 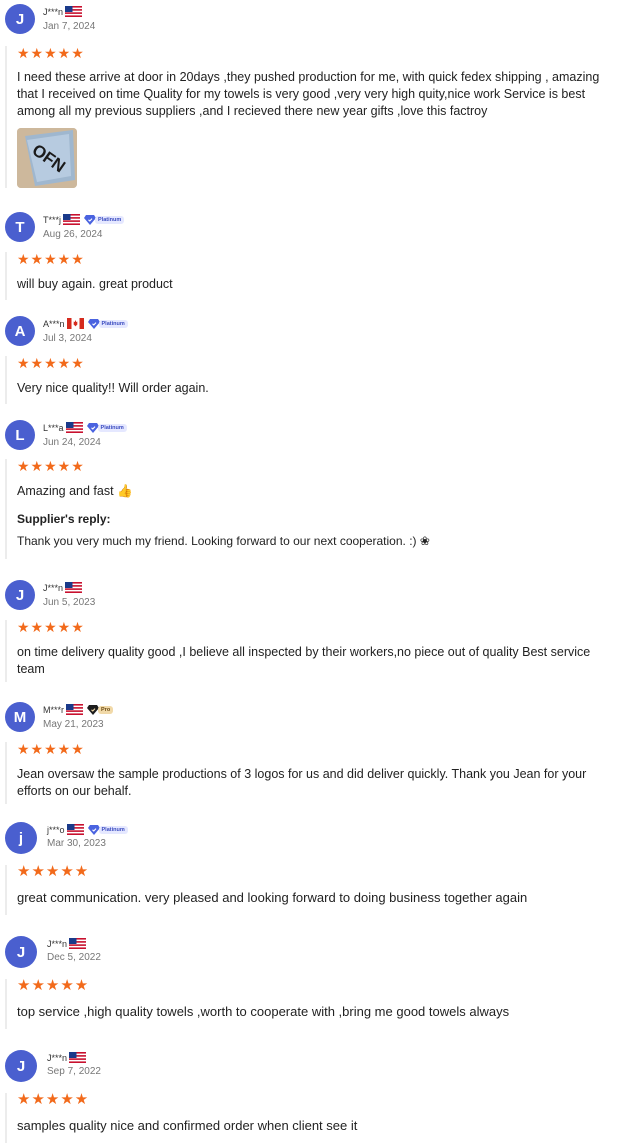 I want to click on review-date: Dec 5, 2022, so click(x=74, y=957).